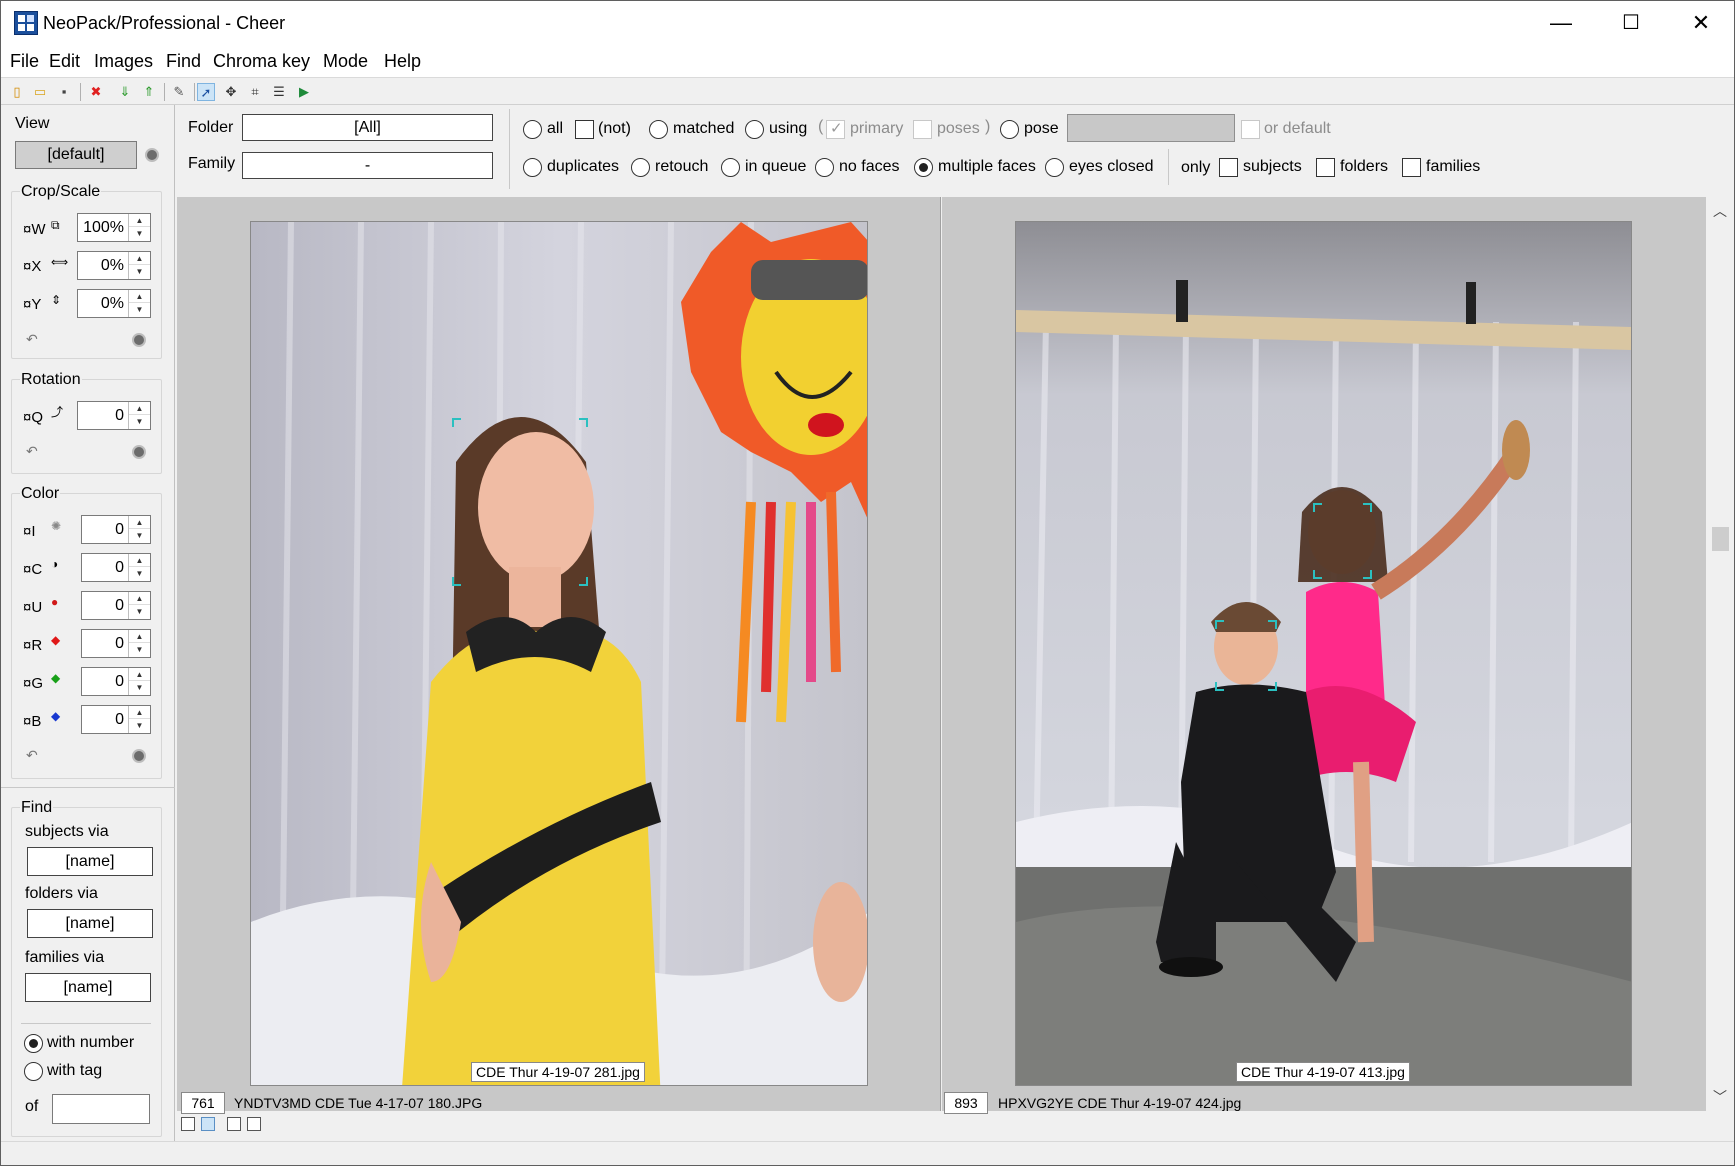 The height and width of the screenshot is (1166, 1735). I want to click on single-view-icon, so click(188, 1124).